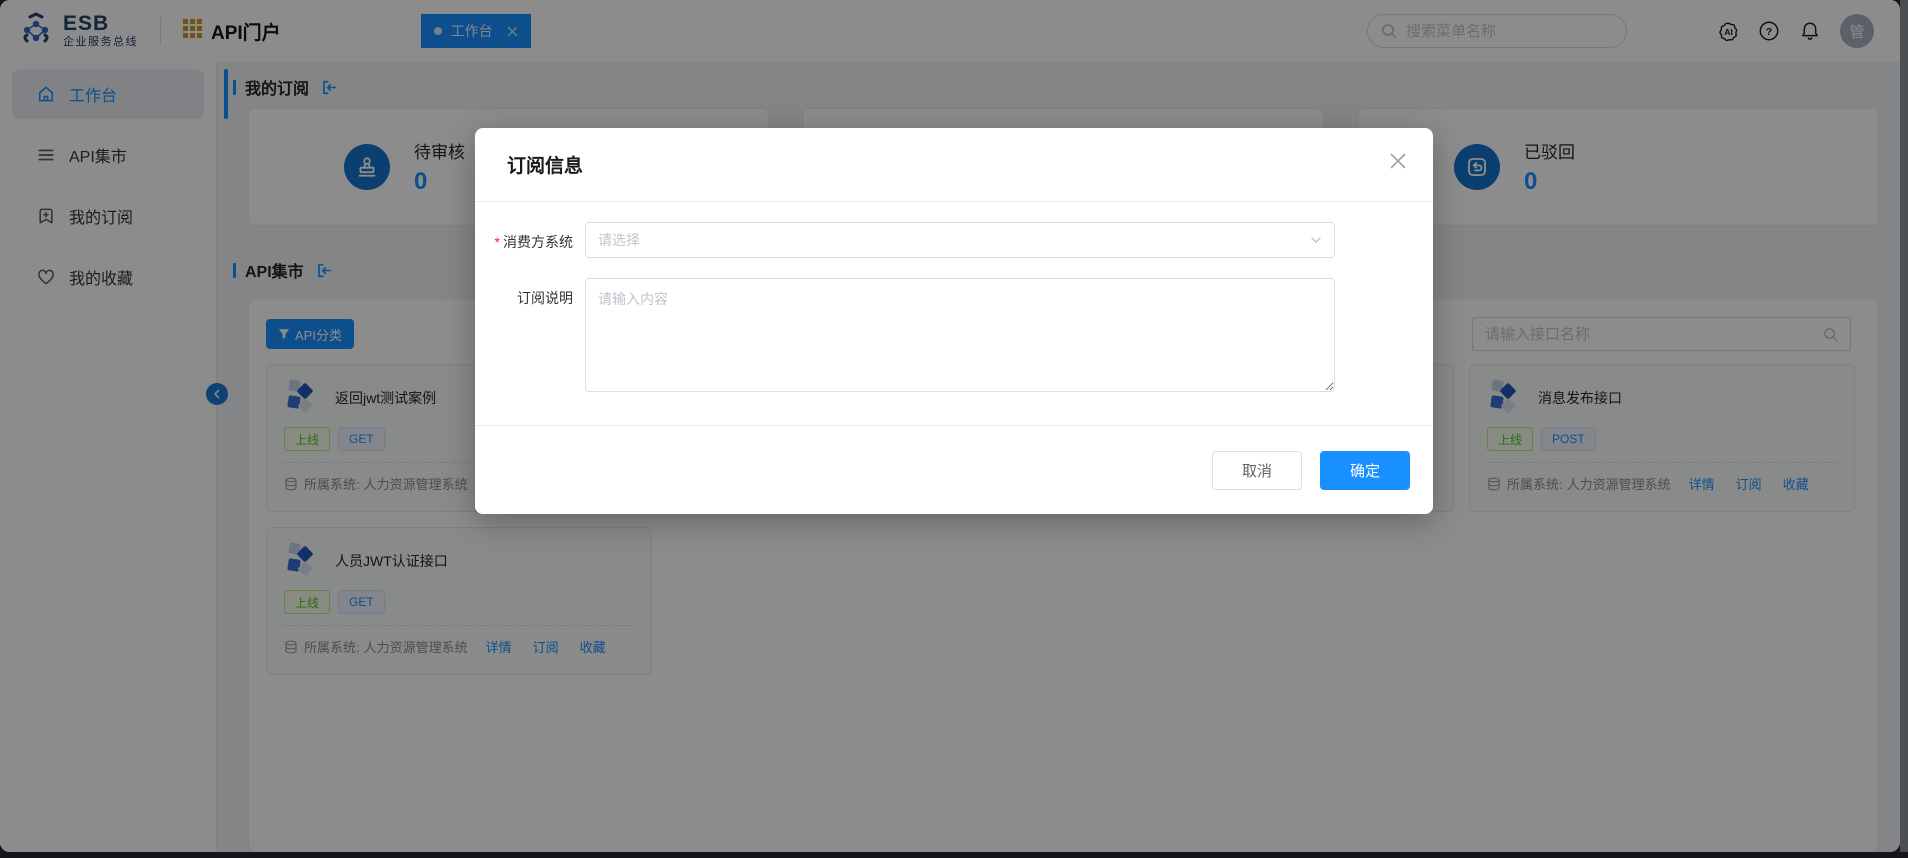 Image resolution: width=1908 pixels, height=858 pixels. What do you see at coordinates (1365, 470) in the screenshot?
I see `confirm-button: 确定` at bounding box center [1365, 470].